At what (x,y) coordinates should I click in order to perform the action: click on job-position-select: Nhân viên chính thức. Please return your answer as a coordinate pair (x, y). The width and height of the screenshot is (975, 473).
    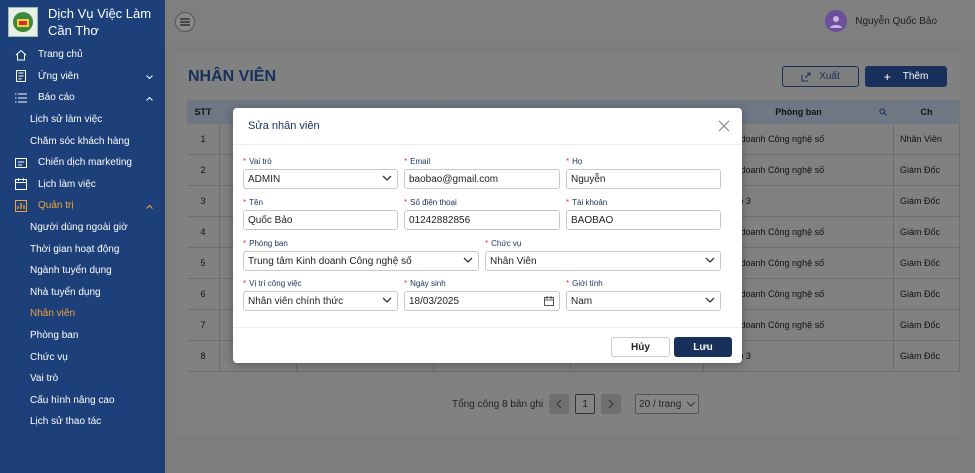
    Looking at the image, I should click on (320, 301).